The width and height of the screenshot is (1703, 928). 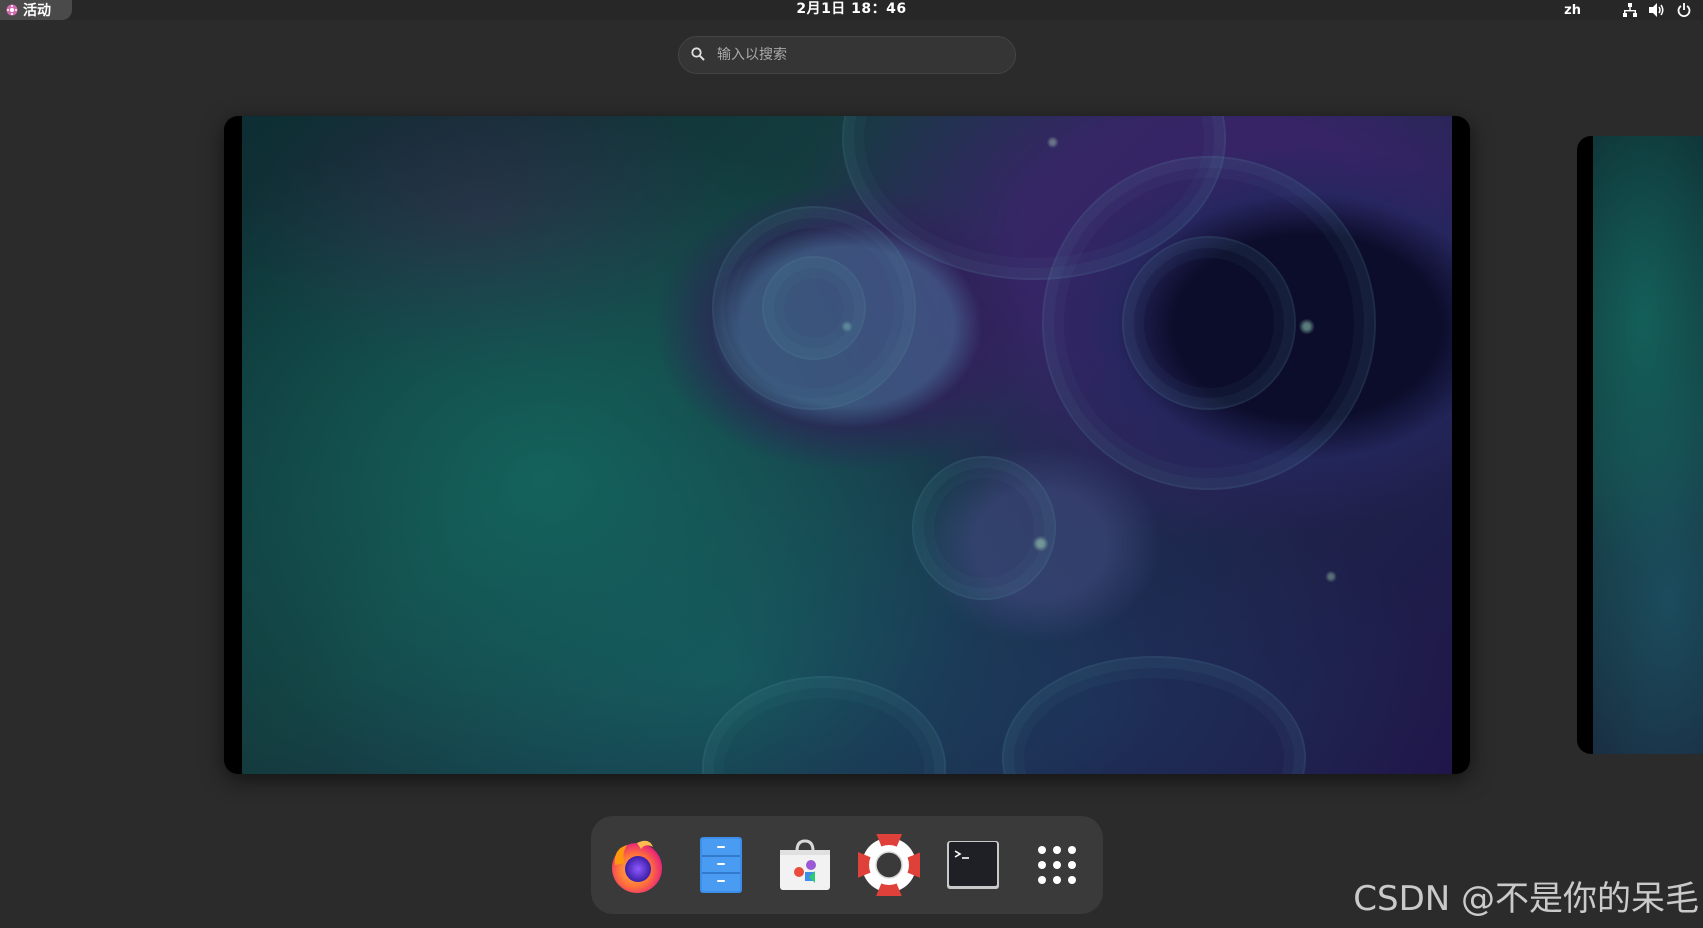 I want to click on software-icon, so click(x=805, y=865).